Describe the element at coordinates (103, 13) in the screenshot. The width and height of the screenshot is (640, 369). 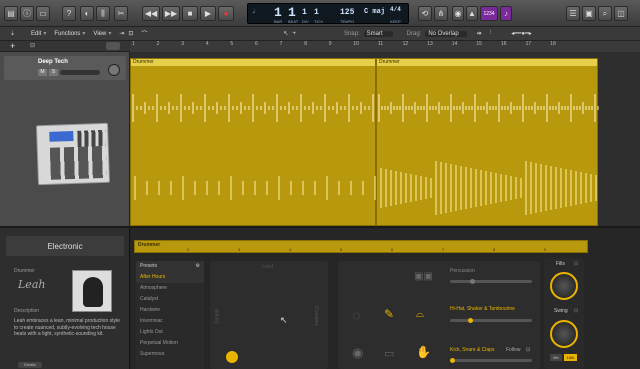
I see `mixer-icon: ⫼` at that location.